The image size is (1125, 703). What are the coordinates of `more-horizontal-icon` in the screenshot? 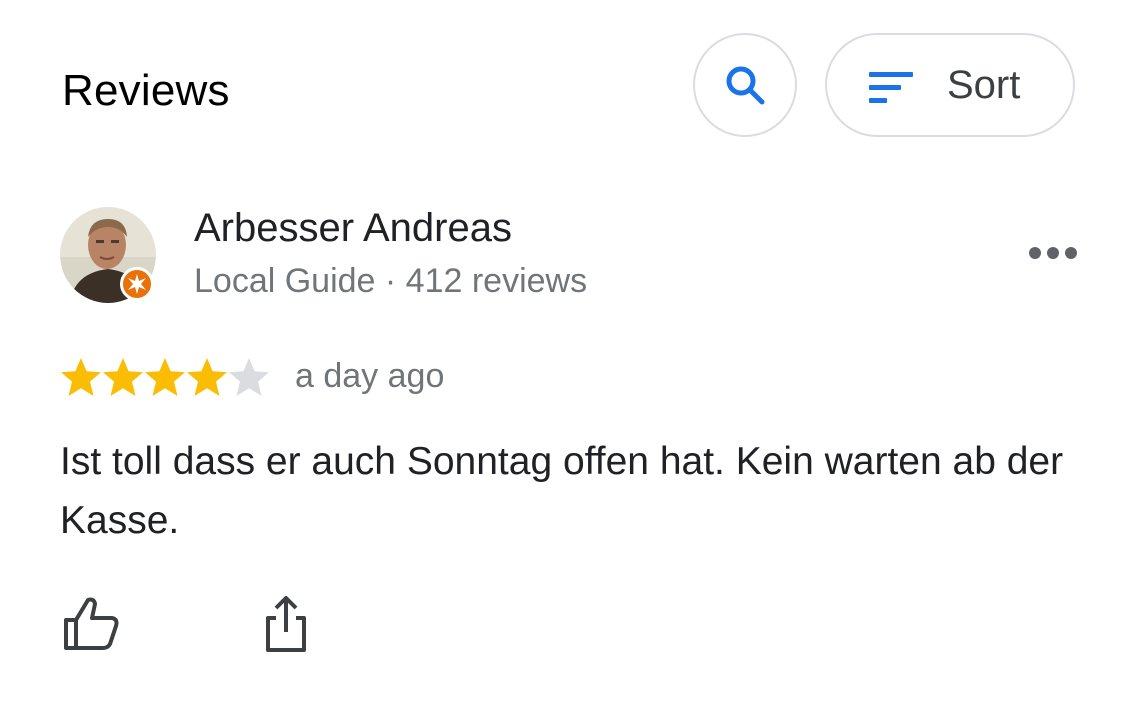 It's located at (1053, 253).